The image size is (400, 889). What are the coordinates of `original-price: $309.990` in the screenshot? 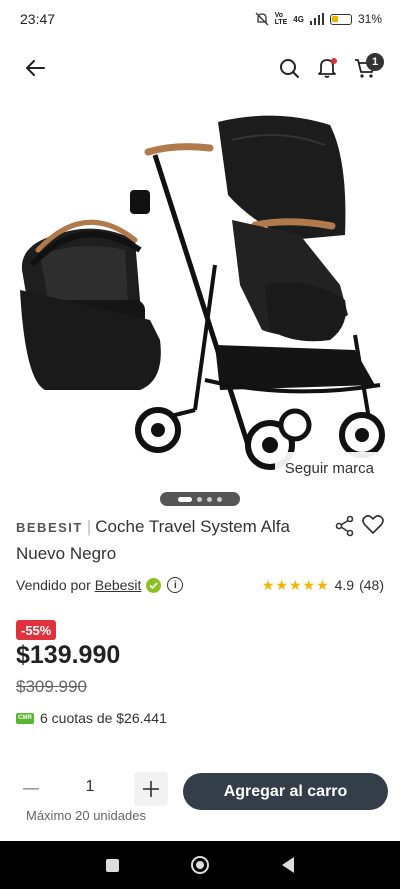 It's located at (51, 686).